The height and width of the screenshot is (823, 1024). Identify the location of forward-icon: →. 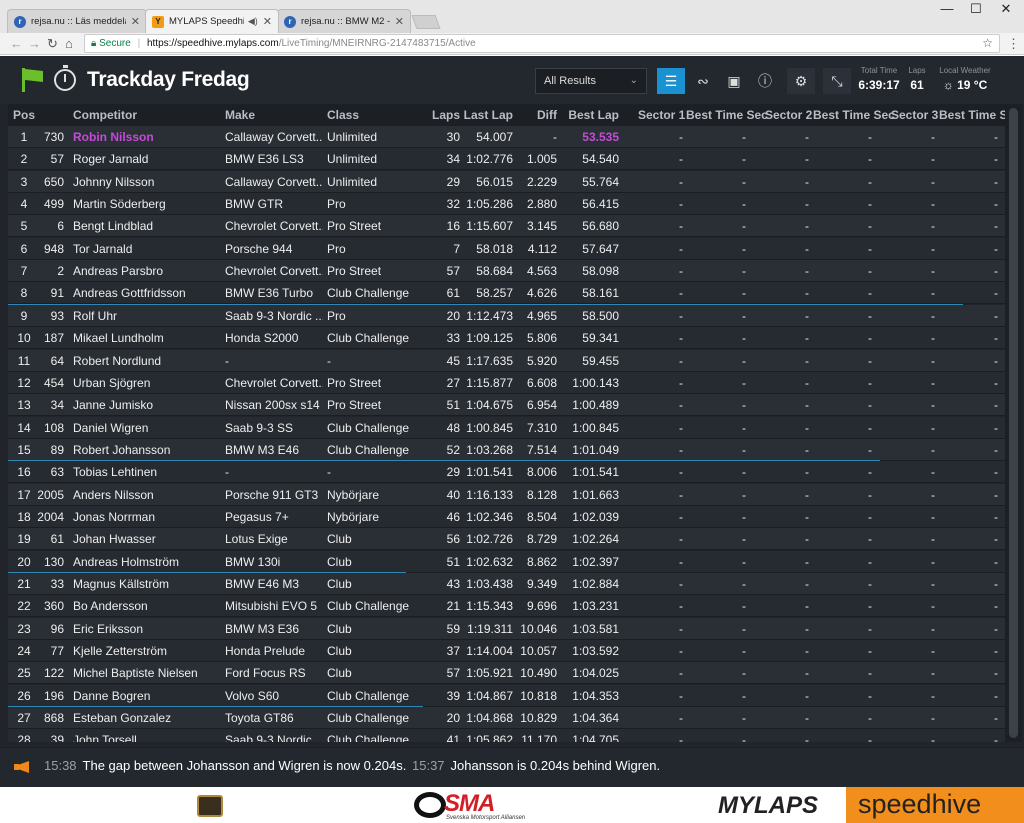
(34, 43).